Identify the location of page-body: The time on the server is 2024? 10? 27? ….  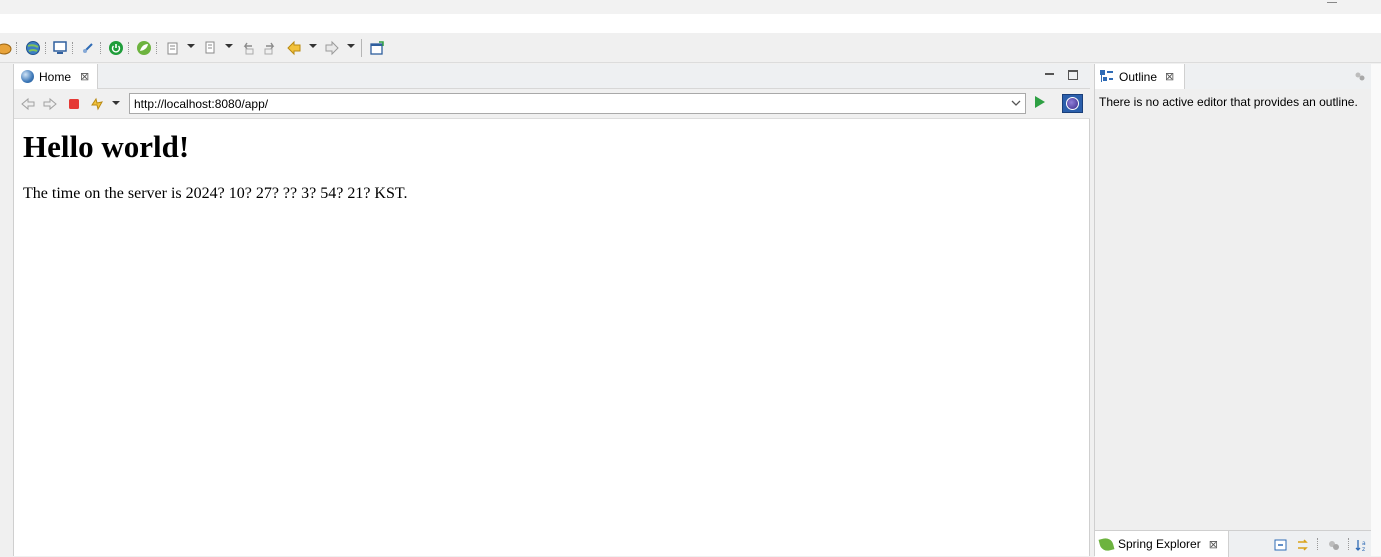
(215, 193).